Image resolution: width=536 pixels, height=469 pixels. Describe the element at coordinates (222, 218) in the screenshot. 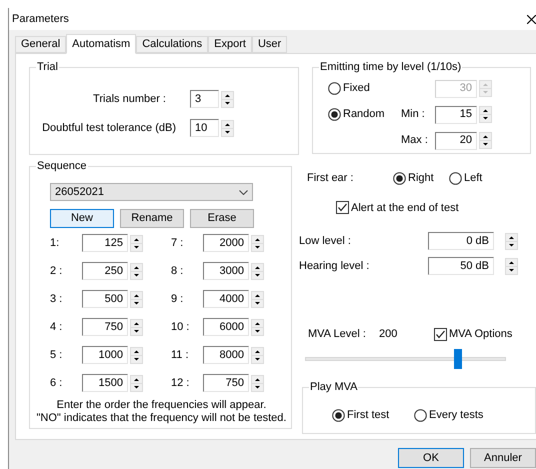

I see `sequence-button: Erase` at that location.